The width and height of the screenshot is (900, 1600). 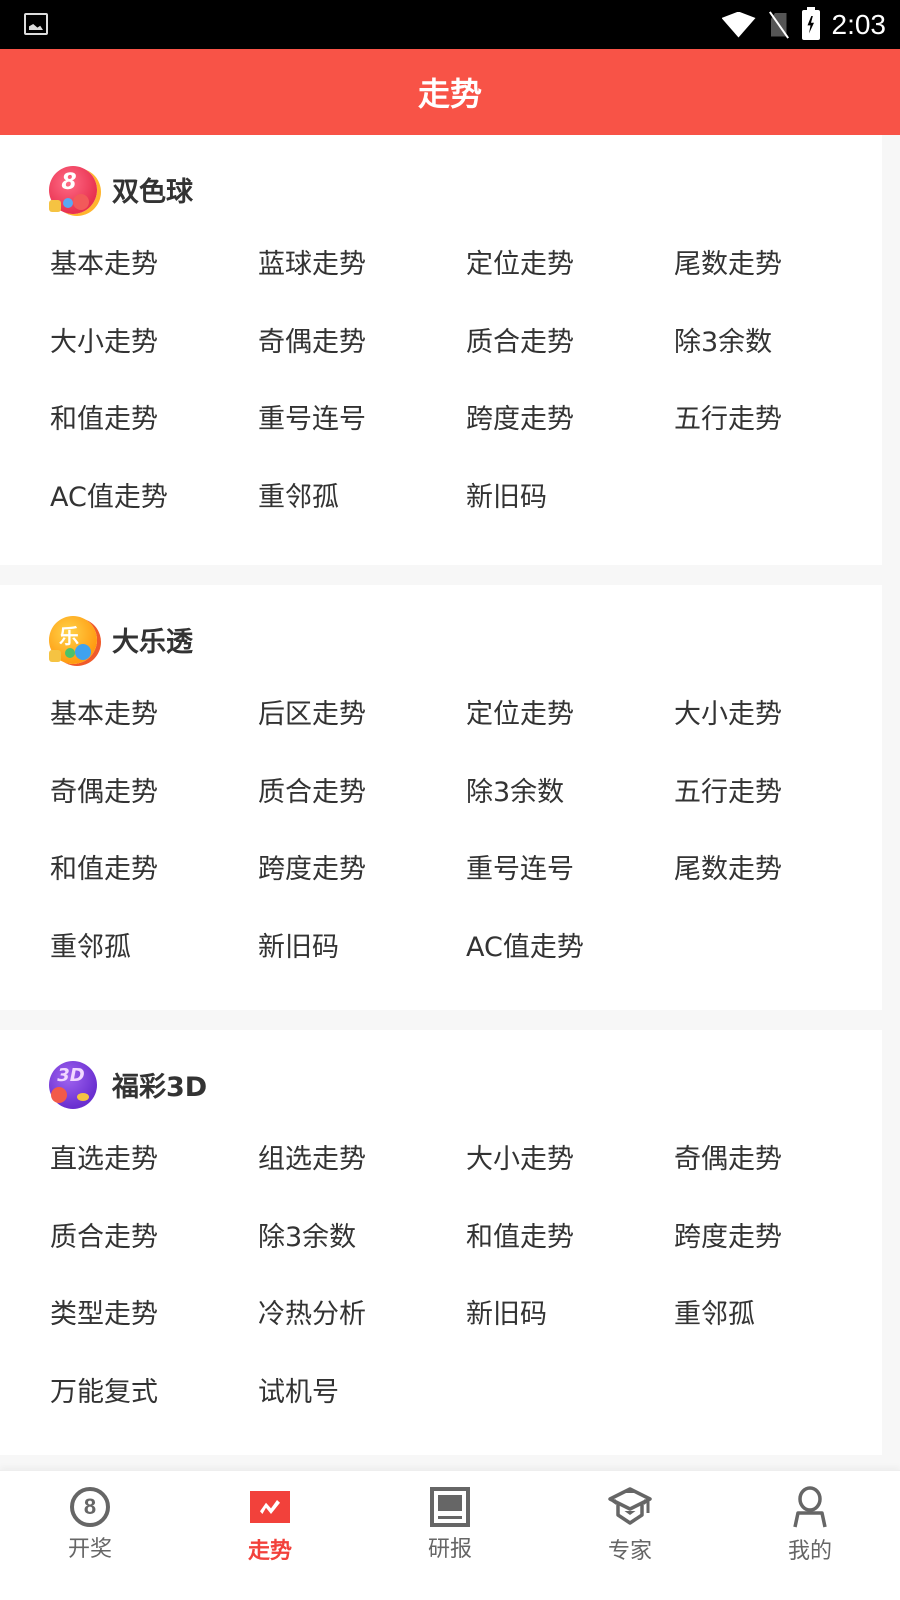 I want to click on user-icon, so click(x=810, y=1507).